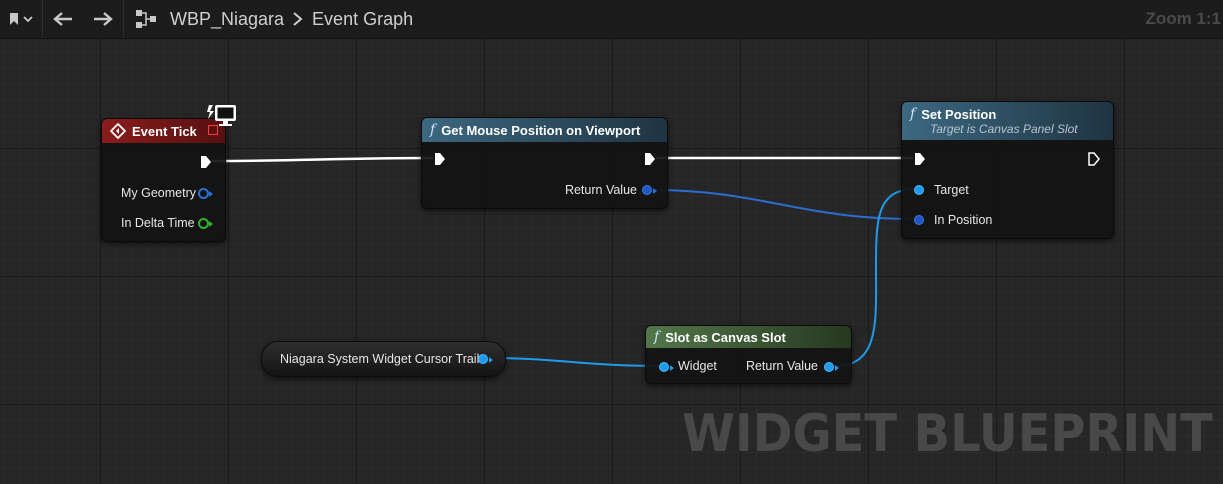  What do you see at coordinates (1004, 129) in the screenshot?
I see `set-position-subtitle: Target is Canvas Panel Slot` at bounding box center [1004, 129].